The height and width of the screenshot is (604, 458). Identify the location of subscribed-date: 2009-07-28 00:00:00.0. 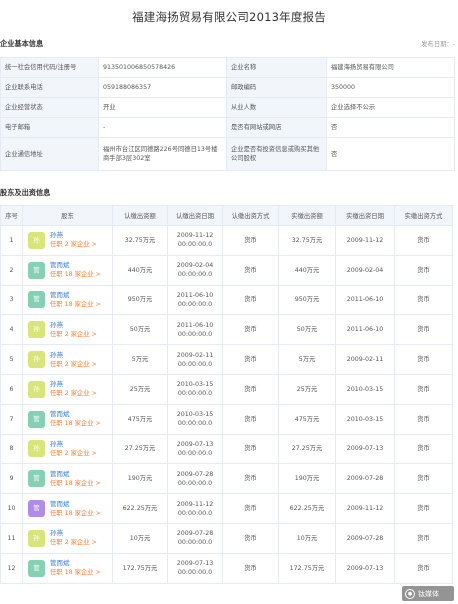
(195, 538).